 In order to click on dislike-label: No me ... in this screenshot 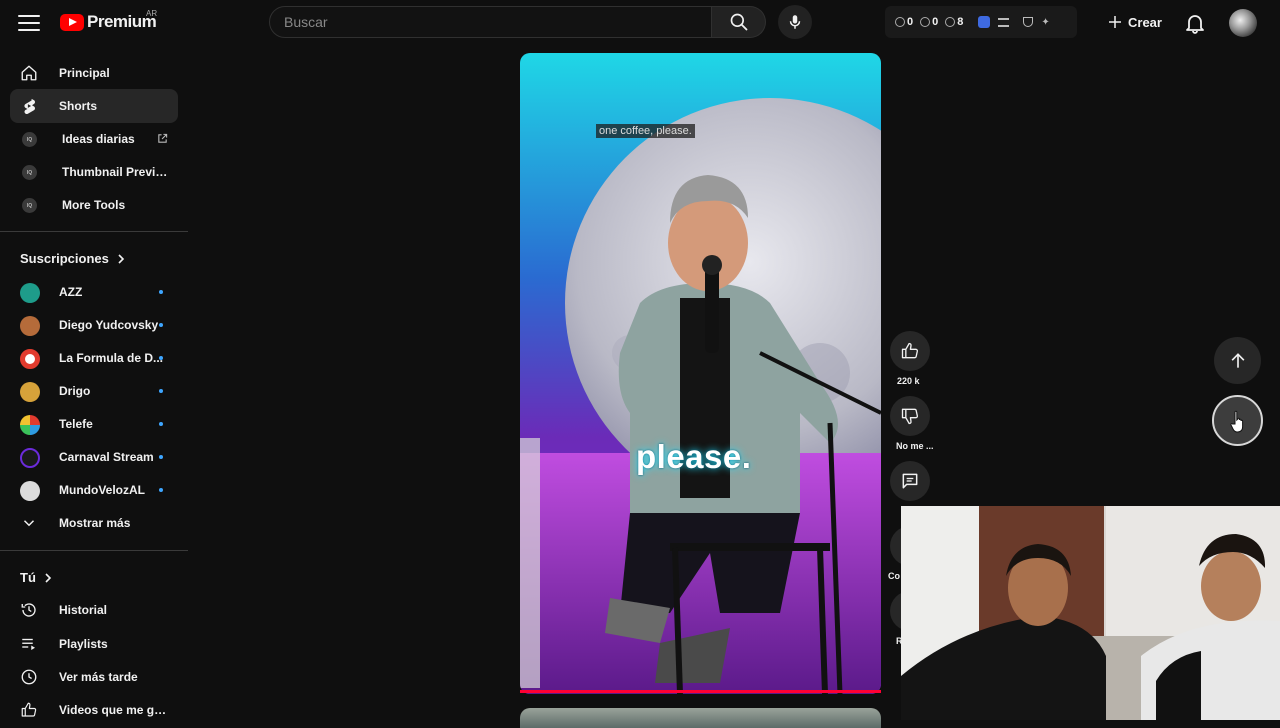, I will do `click(915, 446)`.